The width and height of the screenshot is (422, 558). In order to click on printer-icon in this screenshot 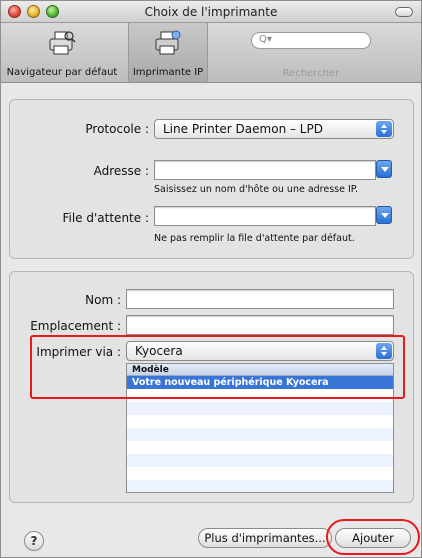, I will do `click(62, 43)`.